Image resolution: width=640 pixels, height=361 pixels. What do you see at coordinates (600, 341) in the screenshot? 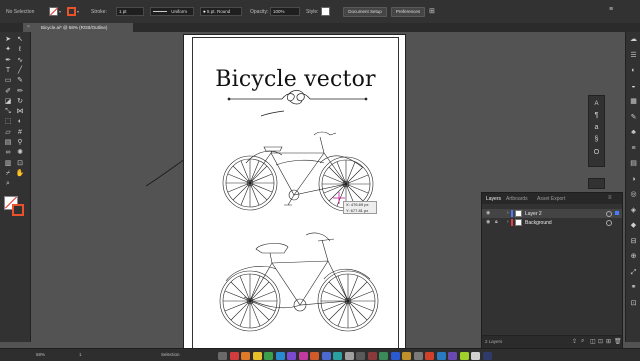
I see `new-sublayer-icon: ⊡` at bounding box center [600, 341].